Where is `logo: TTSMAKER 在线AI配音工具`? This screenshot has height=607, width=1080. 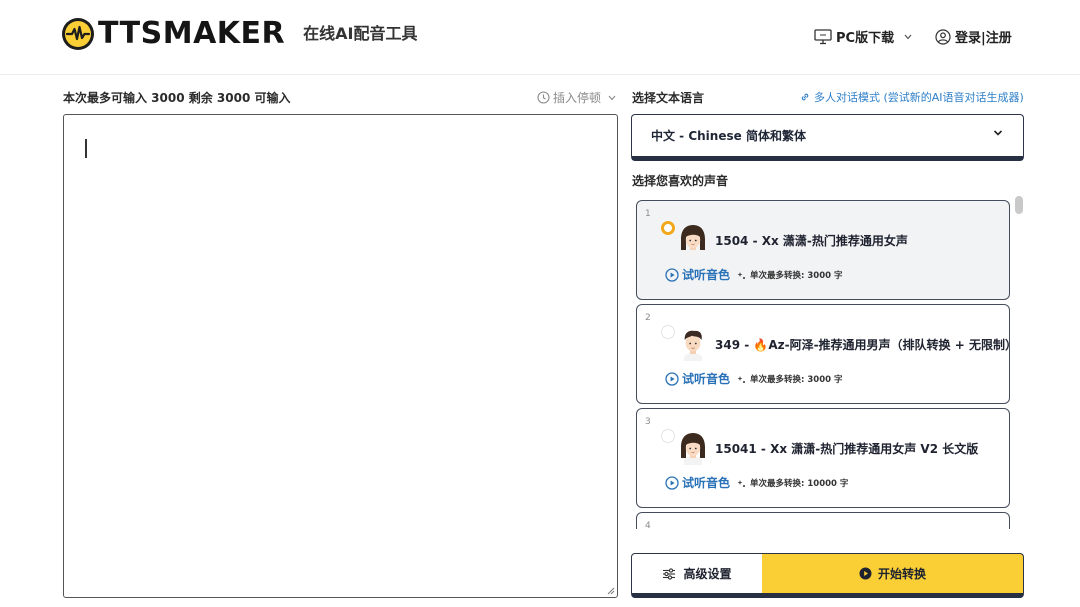
logo: TTSMAKER 在线AI配音工具 is located at coordinates (239, 34).